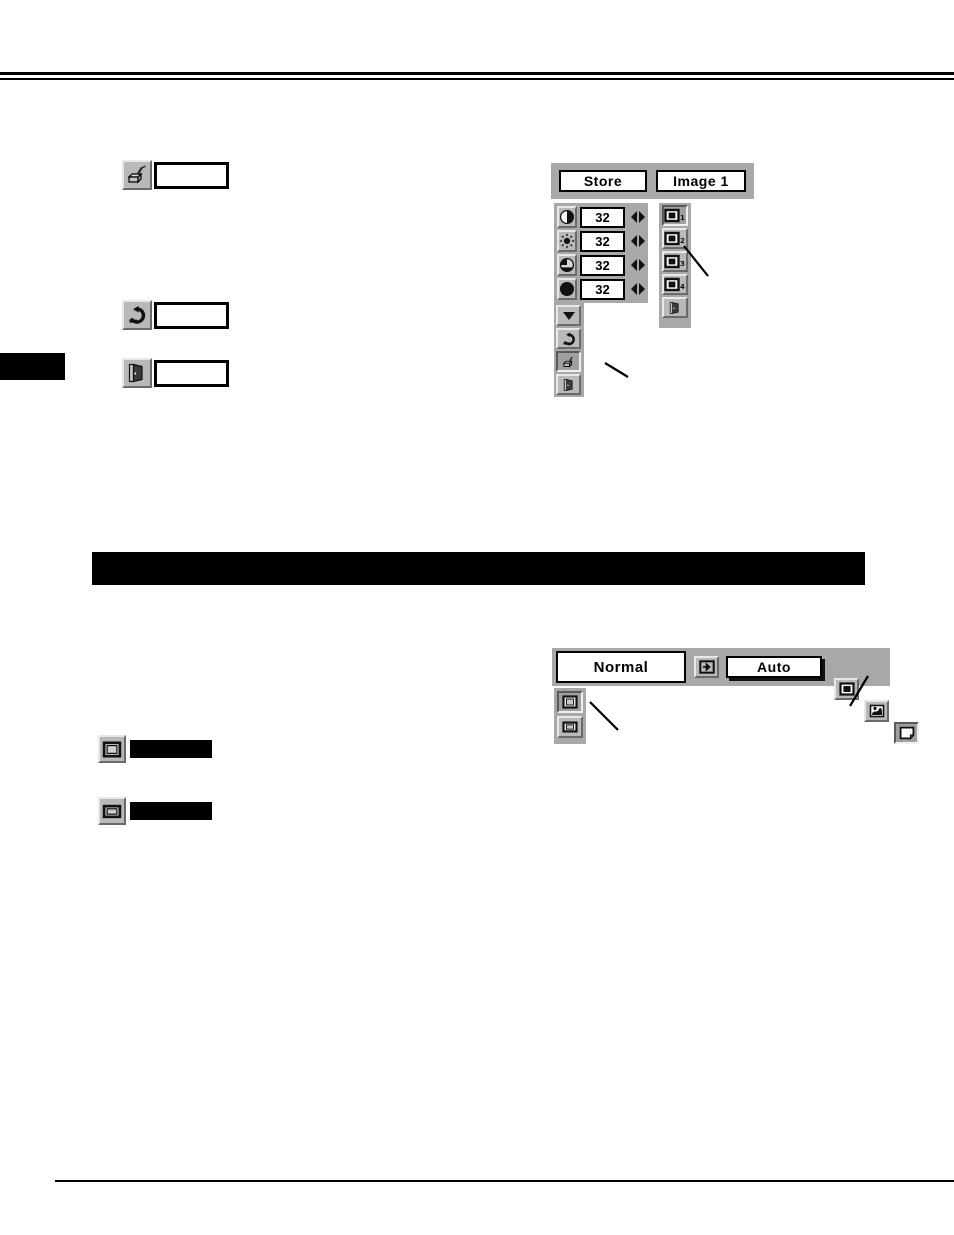 This screenshot has width=954, height=1235. Describe the element at coordinates (616, 370) in the screenshot. I see `store-tool-callout` at that location.